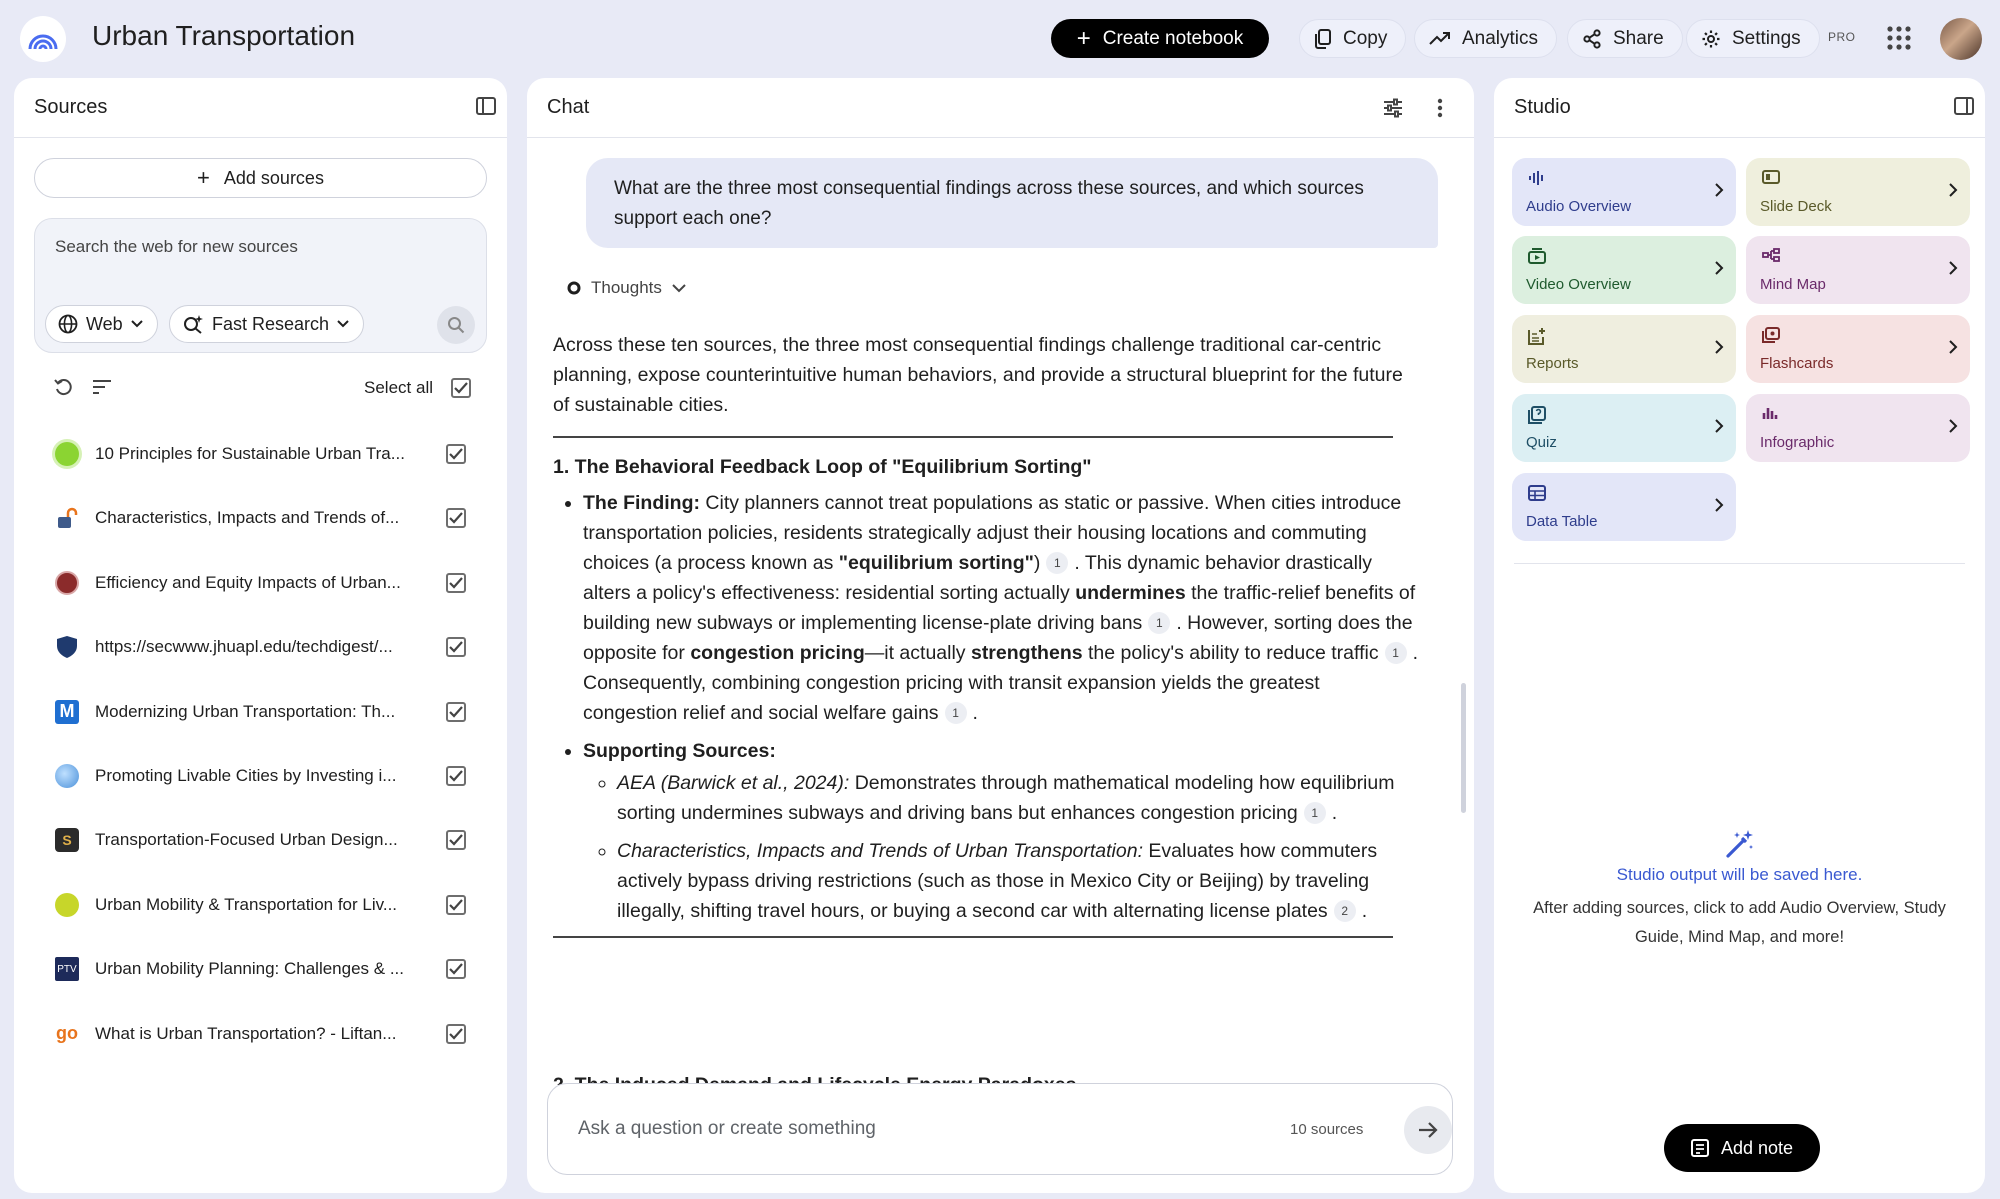 This screenshot has width=2000, height=1199. I want to click on search-icon, so click(456, 325).